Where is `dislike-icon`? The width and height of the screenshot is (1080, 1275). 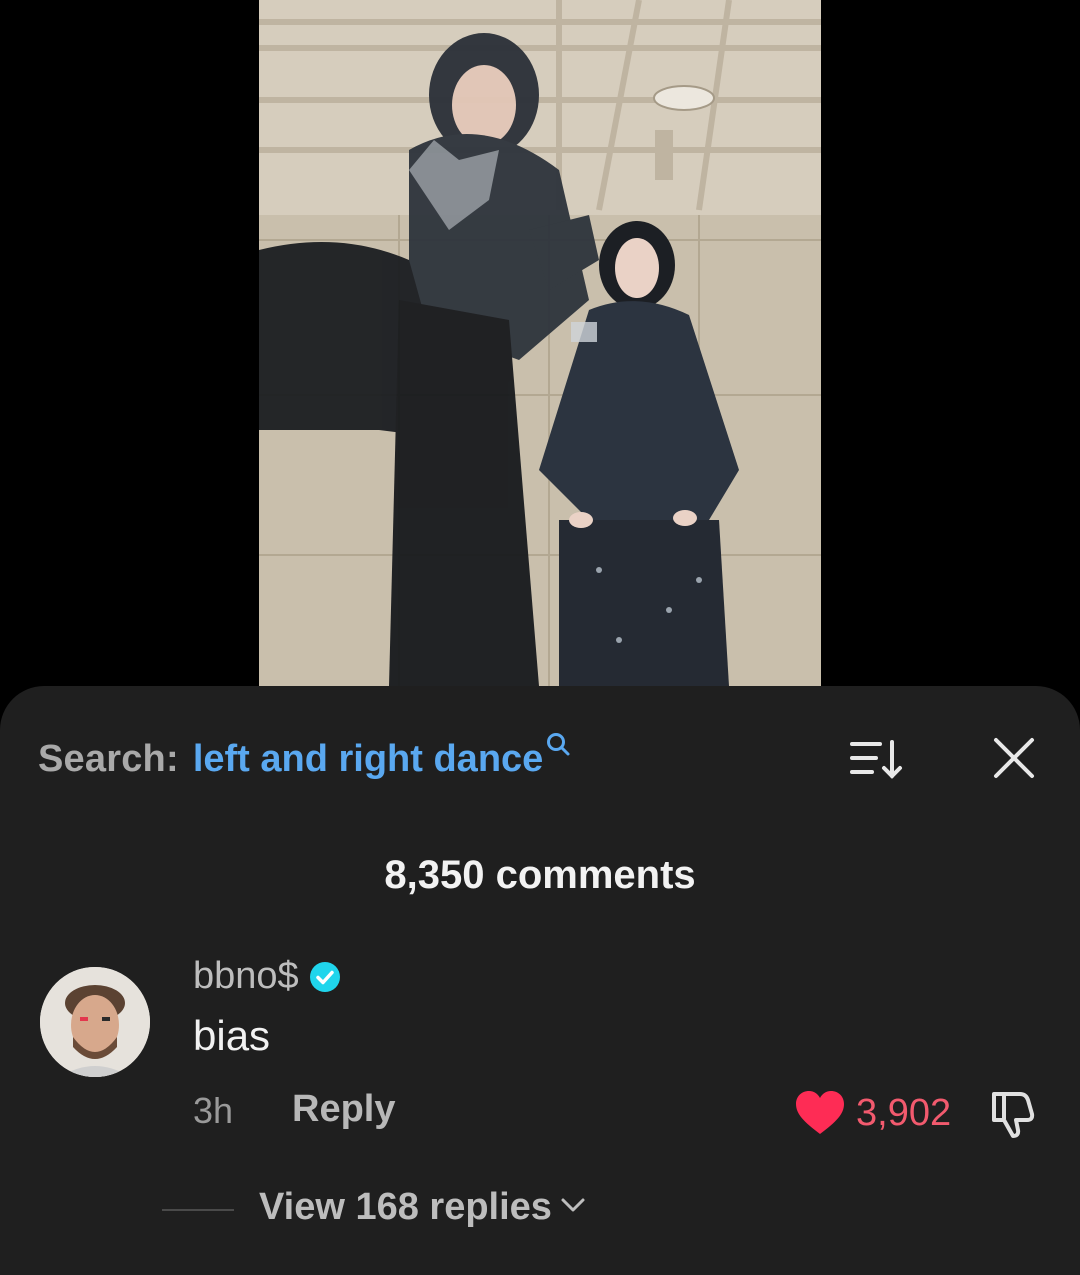
dislike-icon is located at coordinates (1012, 1114).